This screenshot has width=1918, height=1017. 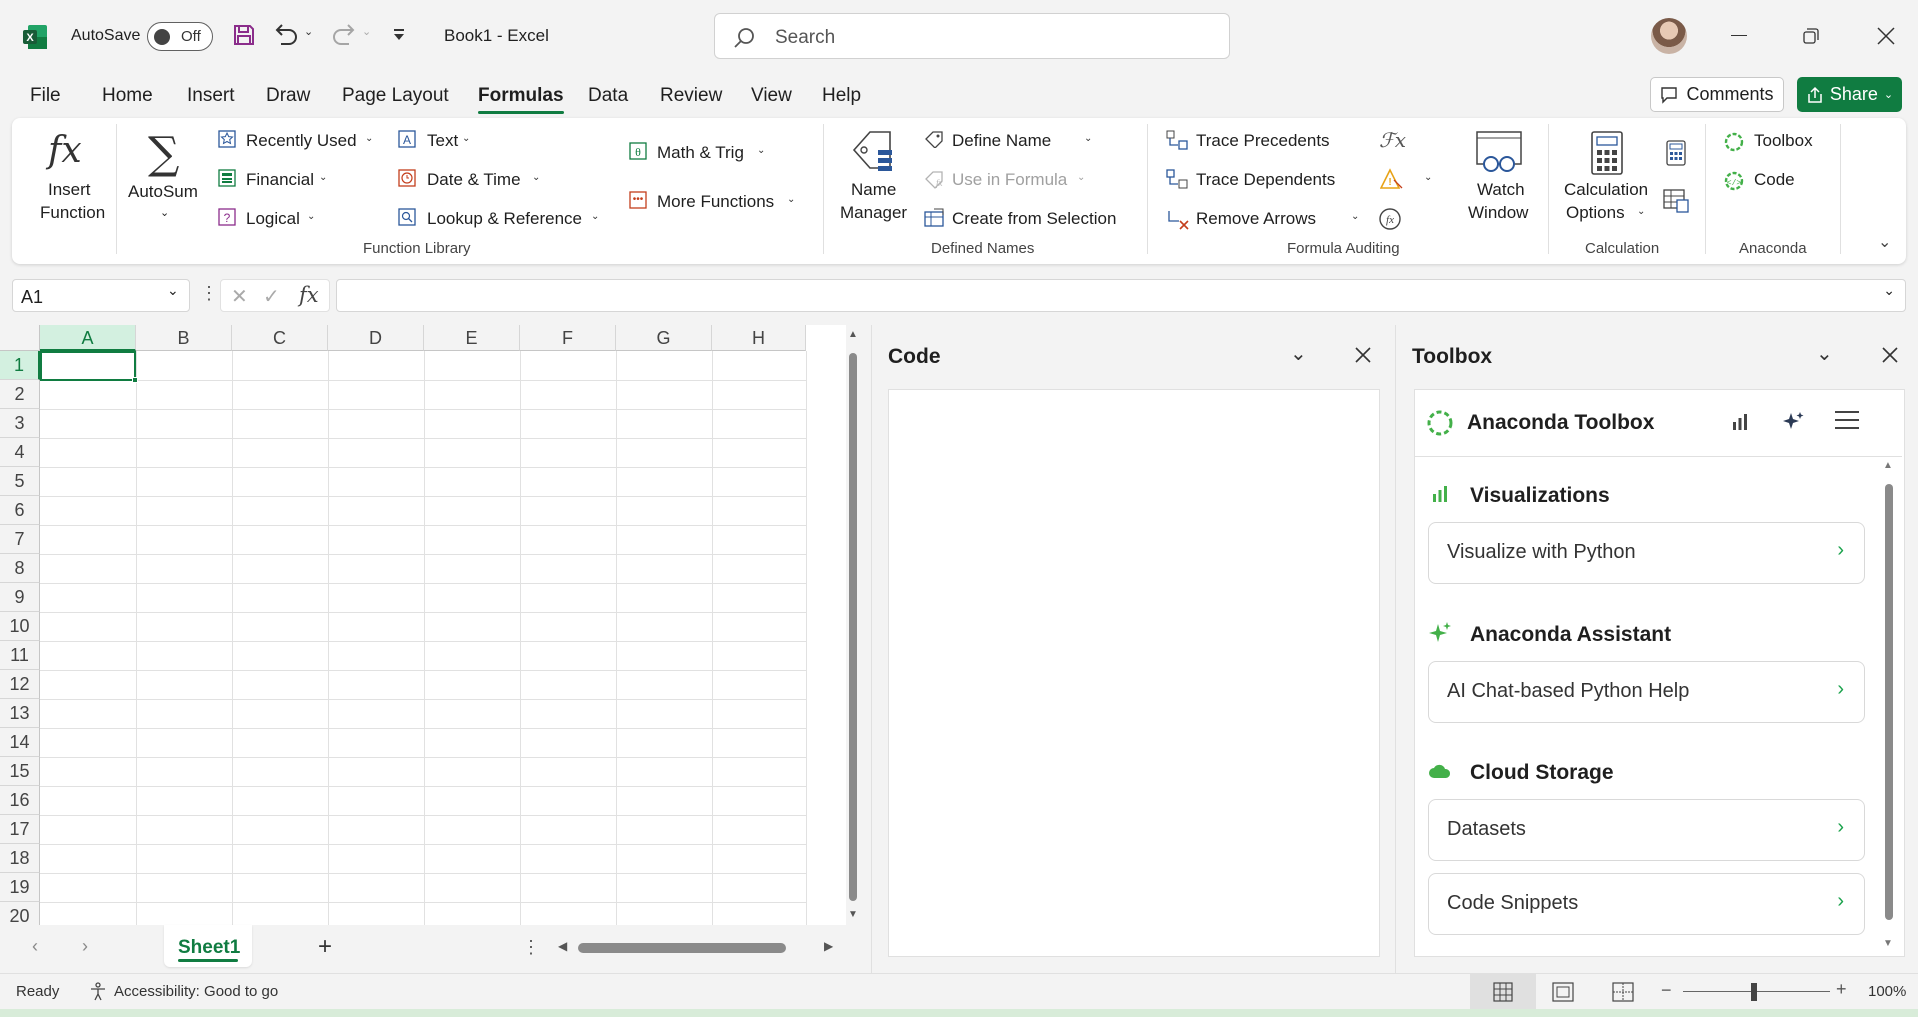 I want to click on tab-data: Data, so click(x=608, y=98).